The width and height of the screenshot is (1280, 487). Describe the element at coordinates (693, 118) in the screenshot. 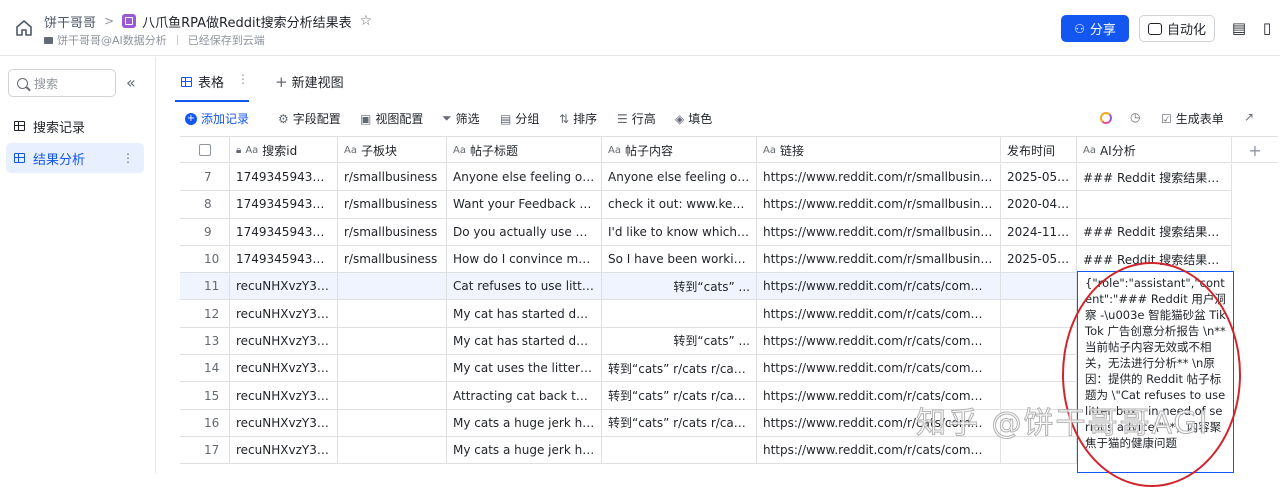

I see `fill-color-button: ◈ 填色` at that location.